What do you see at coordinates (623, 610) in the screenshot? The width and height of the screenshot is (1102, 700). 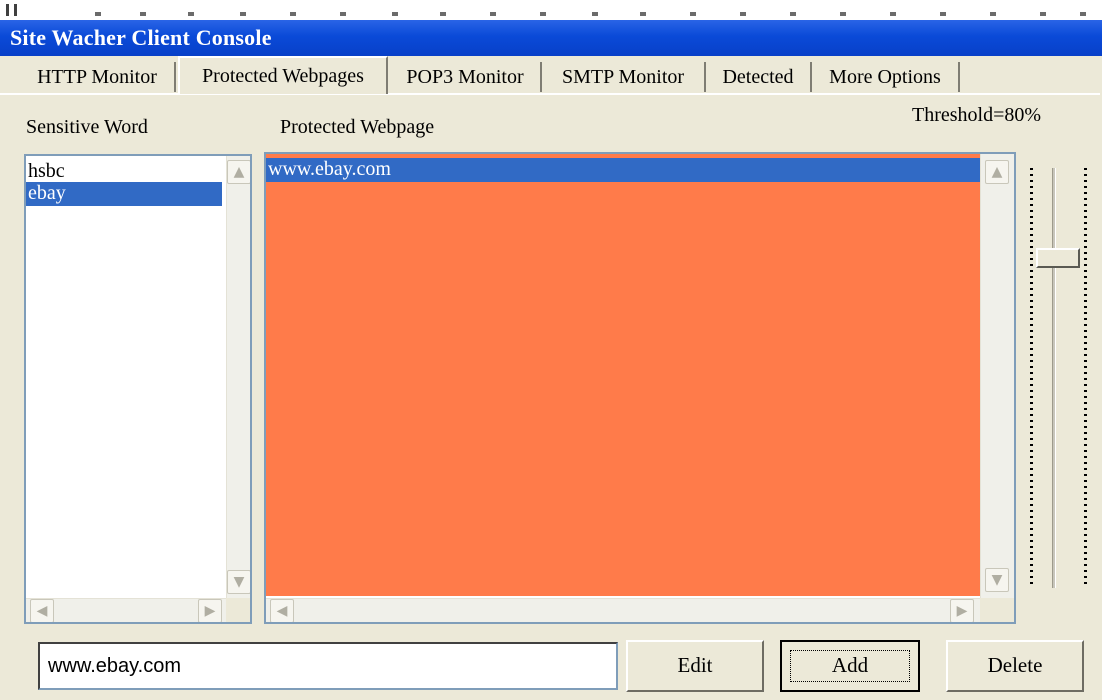 I see `webpage-hscrollbar: ◀ ▶` at bounding box center [623, 610].